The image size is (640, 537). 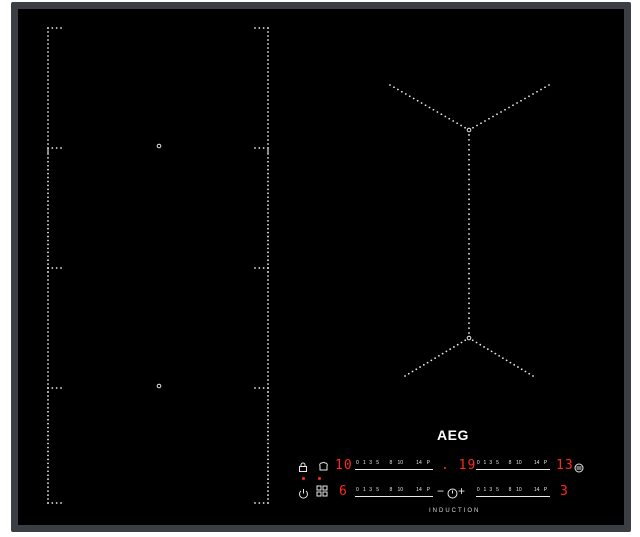 What do you see at coordinates (377, 490) in the screenshot?
I see `slider-tick-label: 5` at bounding box center [377, 490].